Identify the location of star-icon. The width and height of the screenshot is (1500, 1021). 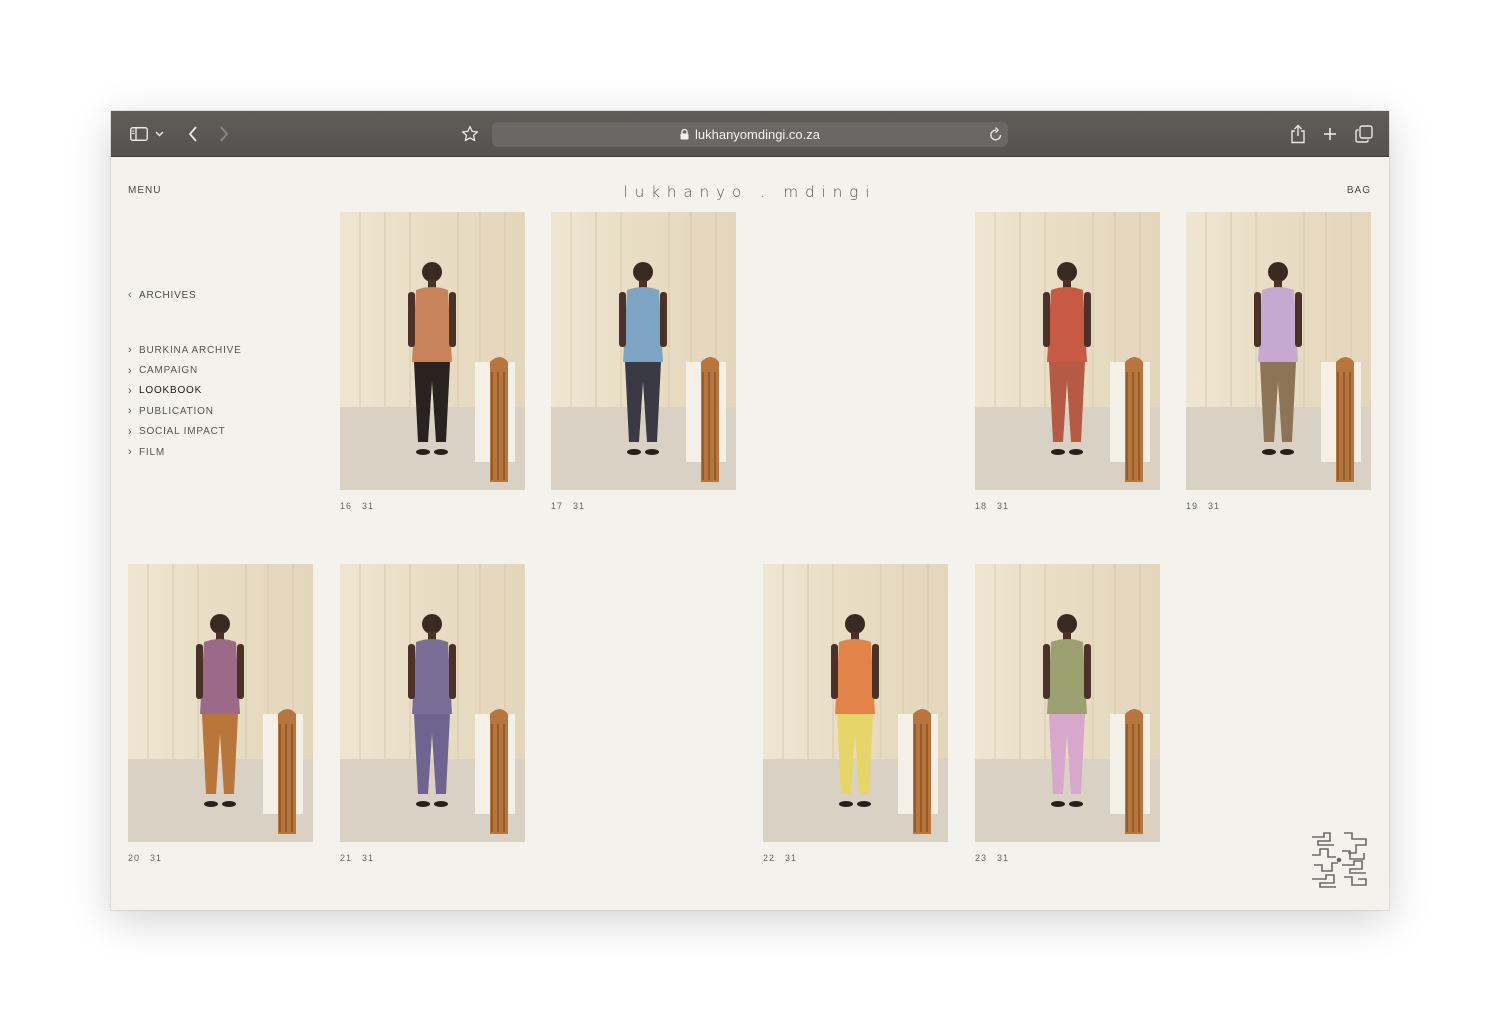
(470, 134).